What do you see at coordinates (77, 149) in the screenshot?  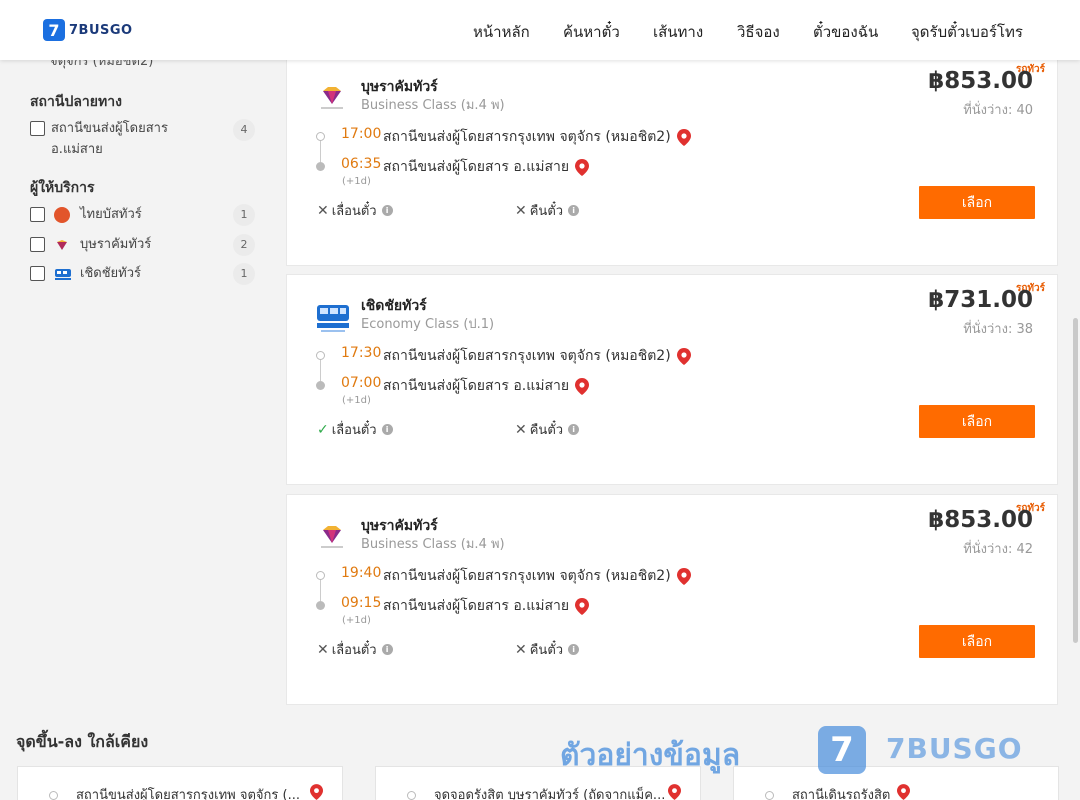 I see `destination-label-line2: อ.แม่สาย` at bounding box center [77, 149].